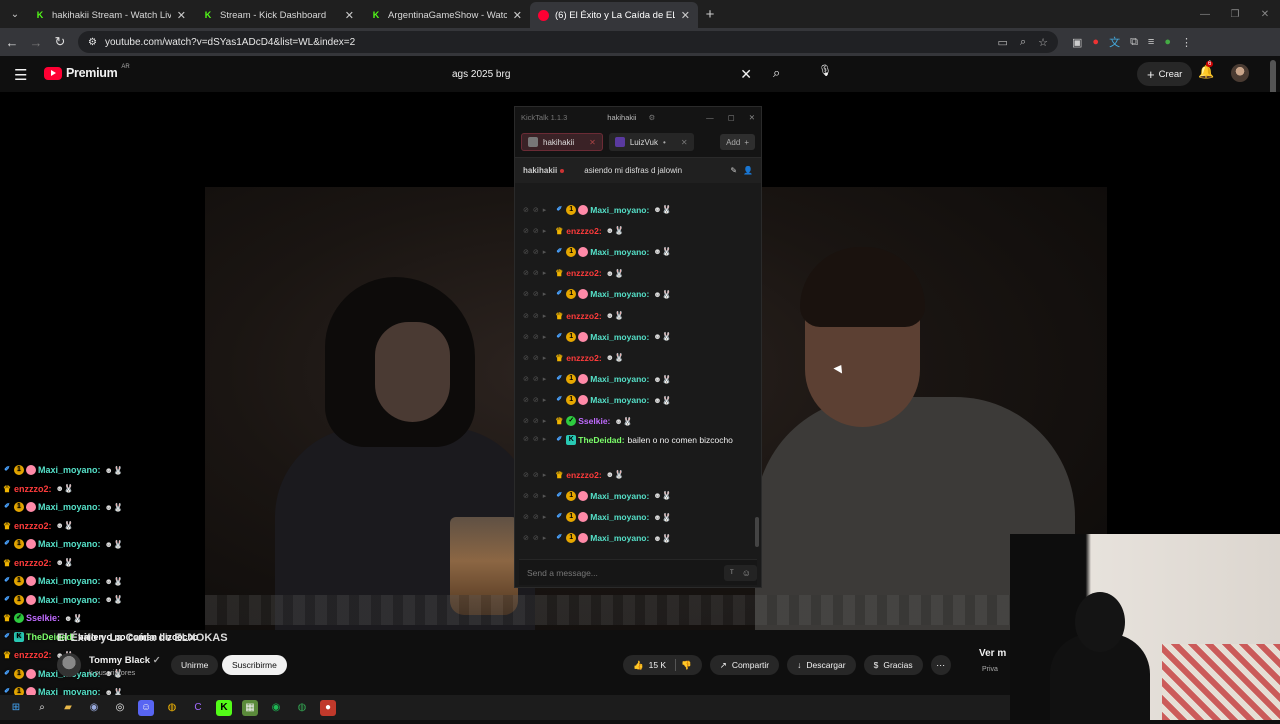 The width and height of the screenshot is (1280, 724). What do you see at coordinates (540, 170) in the screenshot?
I see `stream-user: hakihakii` at bounding box center [540, 170].